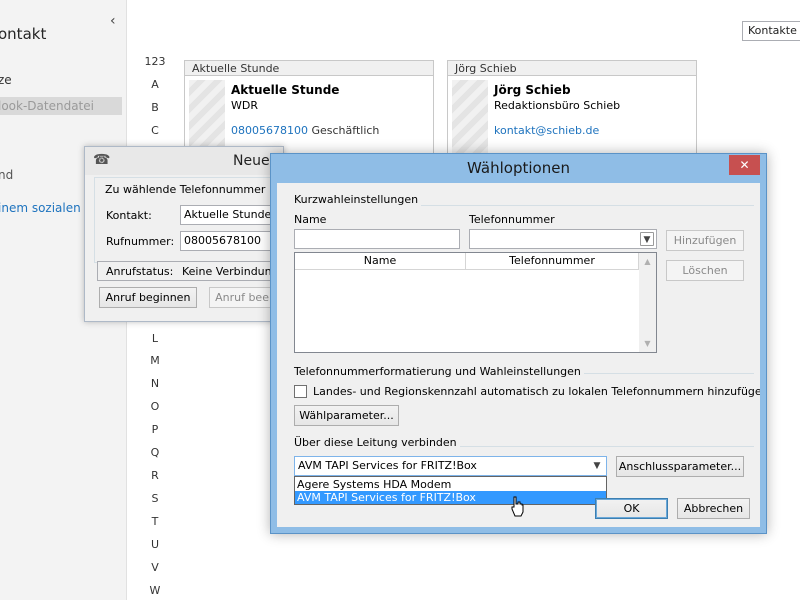  What do you see at coordinates (285, 90) in the screenshot?
I see `contact-name: Aktuelle Stunde` at bounding box center [285, 90].